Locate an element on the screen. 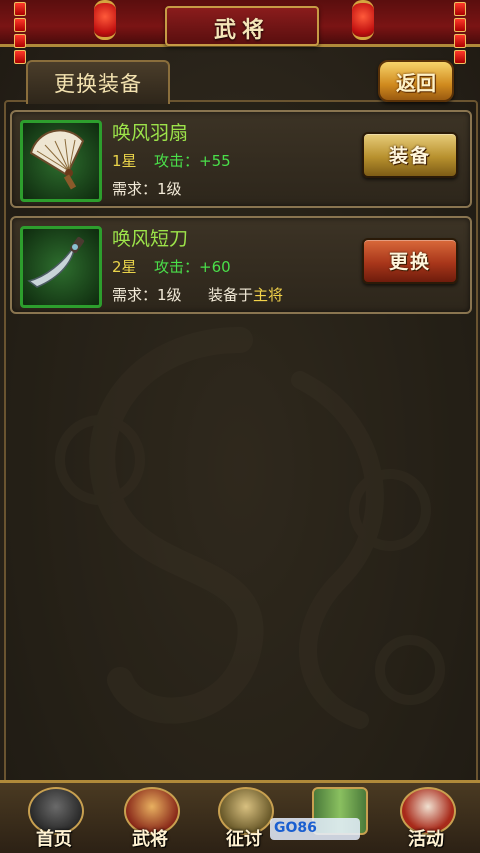  replace-button: 更换 is located at coordinates (410, 261).